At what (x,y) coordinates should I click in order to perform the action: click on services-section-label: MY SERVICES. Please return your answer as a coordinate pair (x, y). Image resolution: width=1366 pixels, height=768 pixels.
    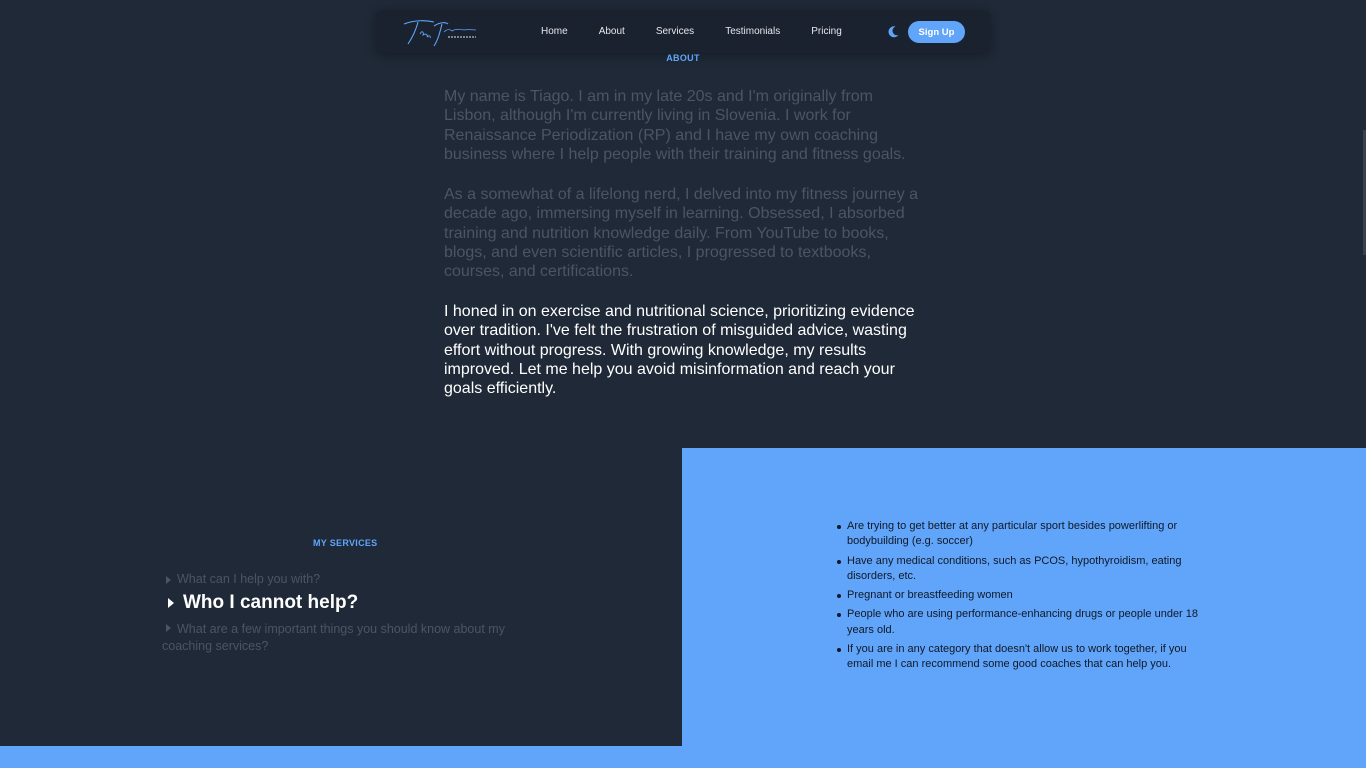
    Looking at the image, I should click on (345, 543).